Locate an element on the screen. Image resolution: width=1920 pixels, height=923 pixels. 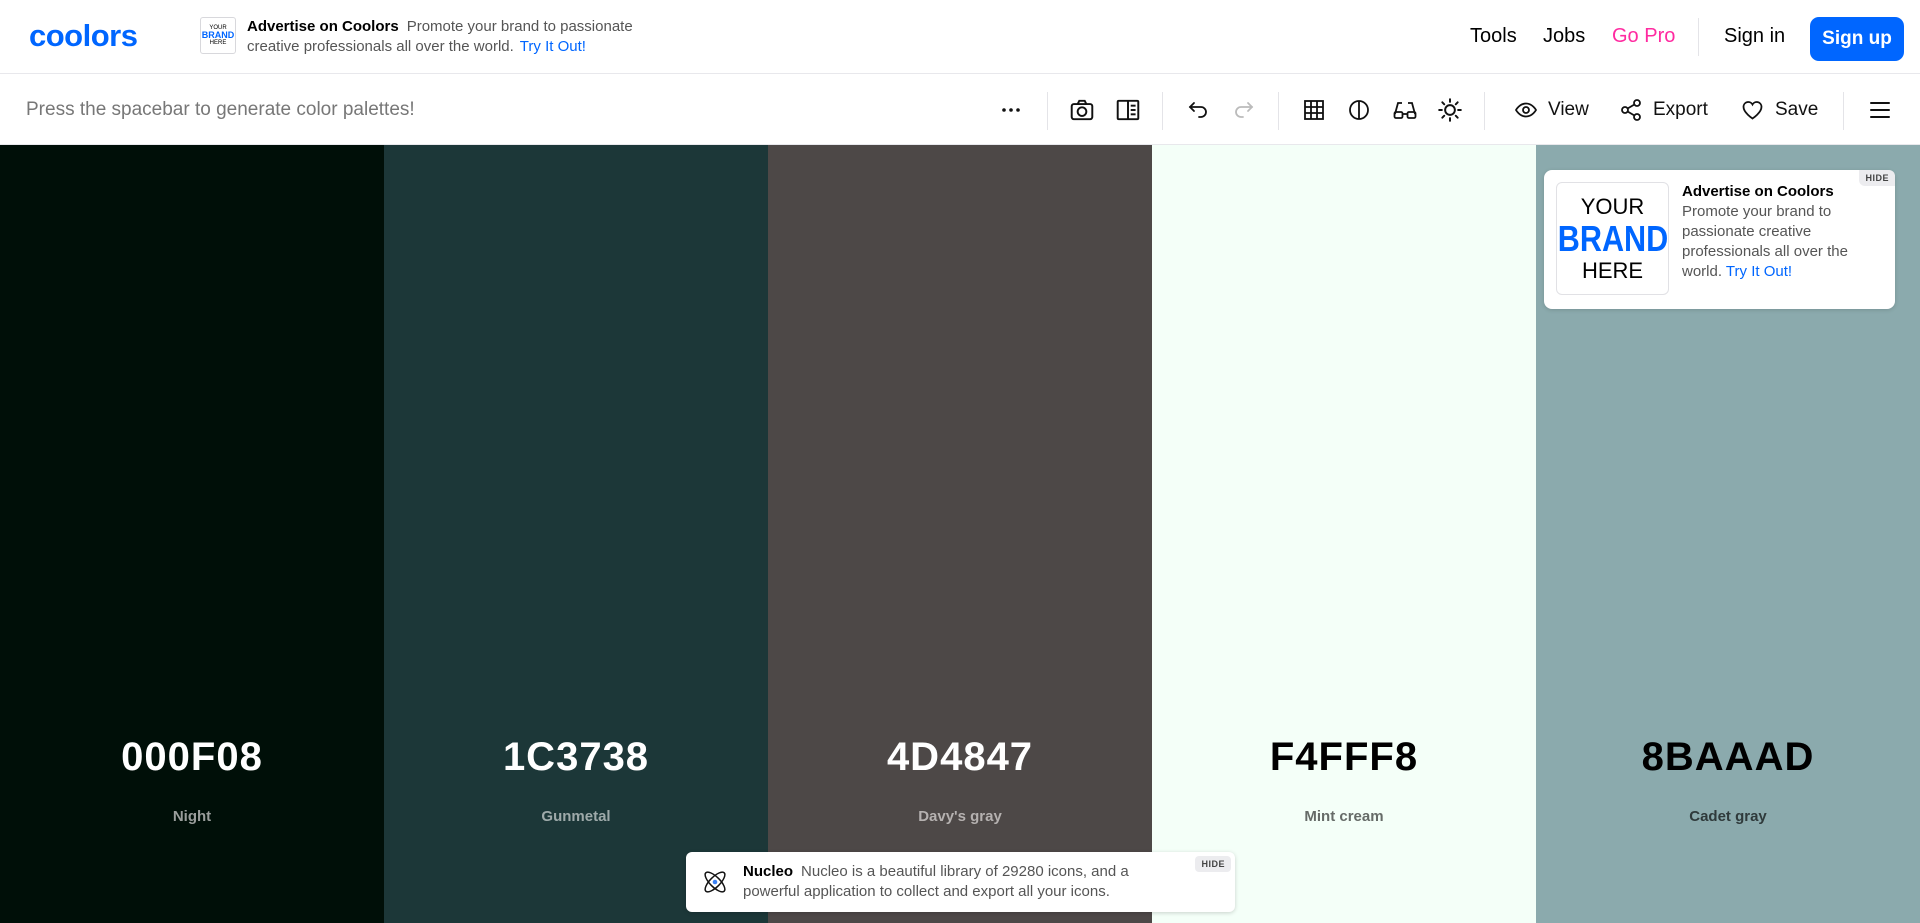
color-name: Gunmetal is located at coordinates (576, 816).